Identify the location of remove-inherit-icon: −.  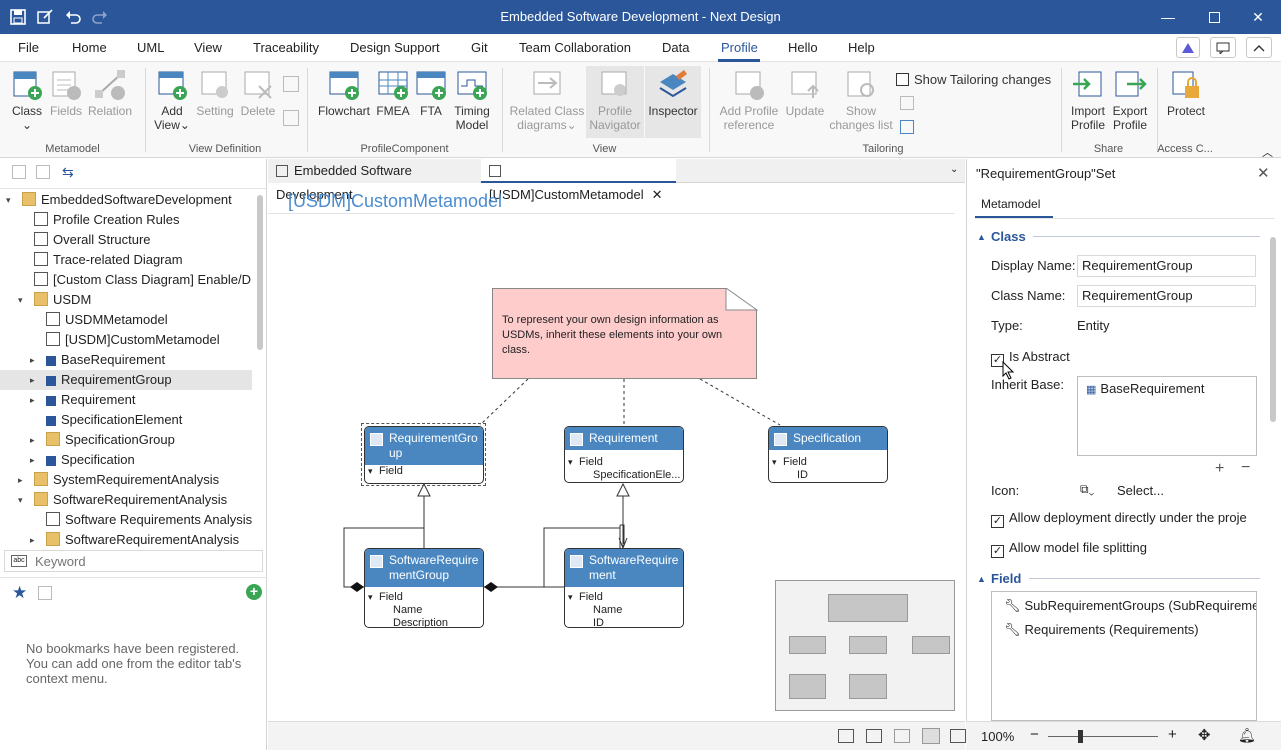
(1245, 468).